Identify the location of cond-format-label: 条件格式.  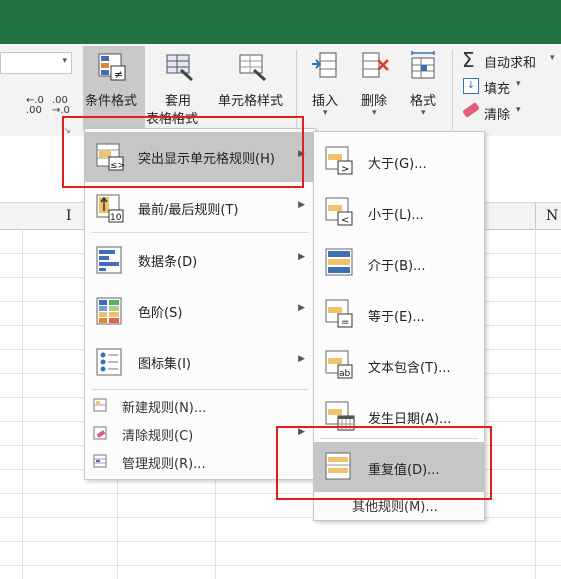
(111, 101).